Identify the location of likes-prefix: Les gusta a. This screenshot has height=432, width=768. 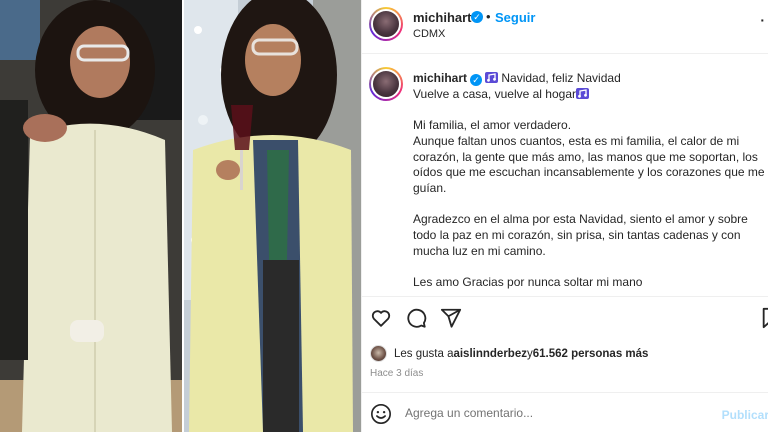
(424, 353).